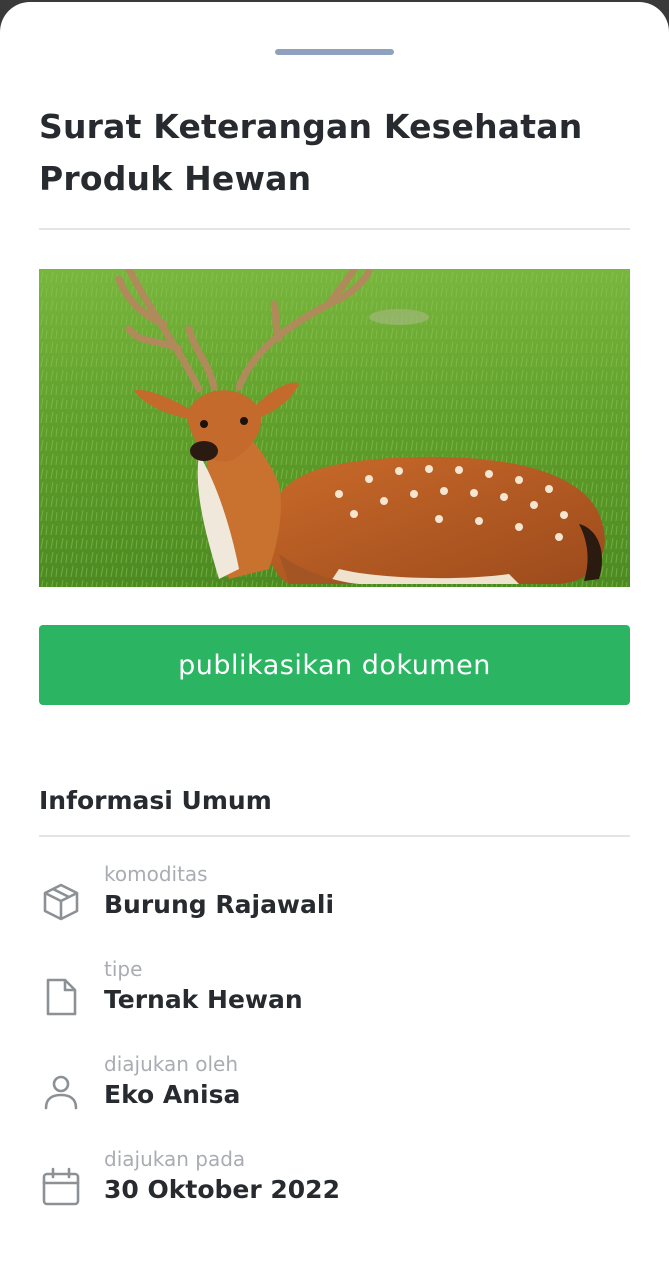 The image size is (669, 1268). I want to click on title-divider, so click(334, 229).